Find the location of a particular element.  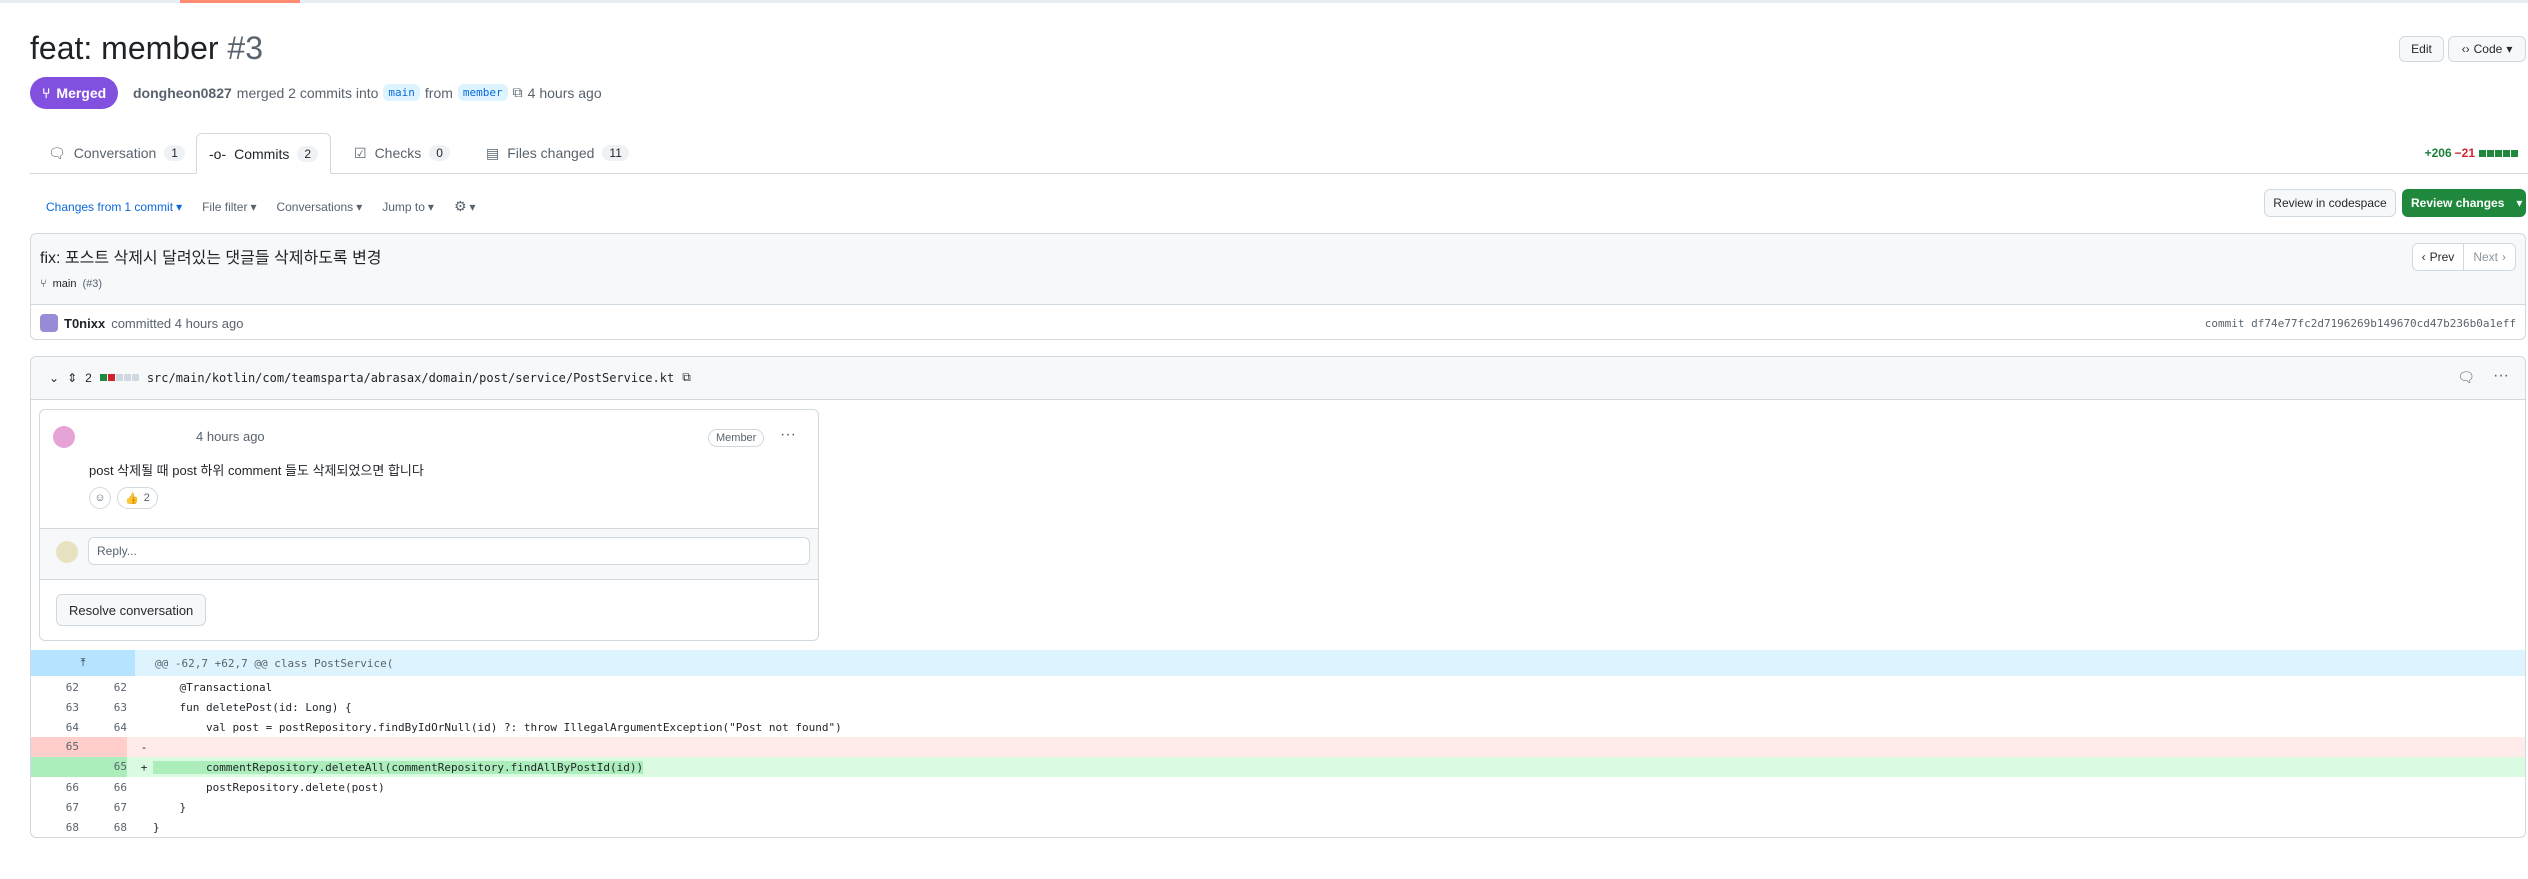

code-button: ‹› Code ▾ is located at coordinates (2487, 49).